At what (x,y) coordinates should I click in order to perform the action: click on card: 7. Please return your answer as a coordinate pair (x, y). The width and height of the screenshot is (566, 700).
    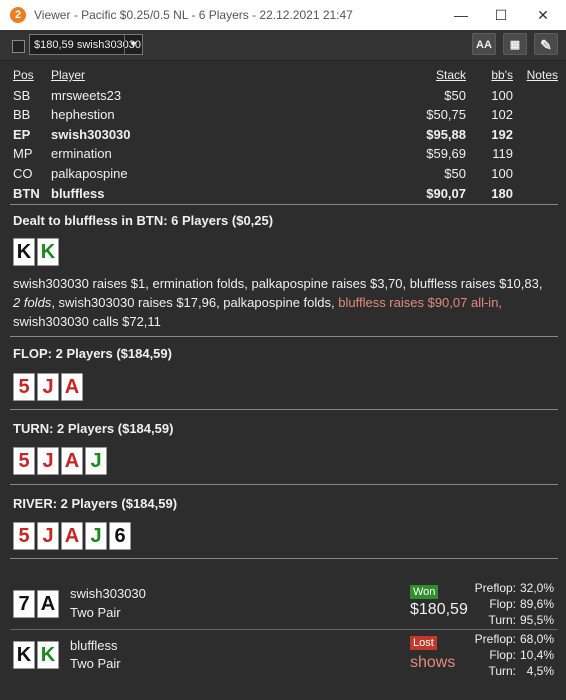
    Looking at the image, I should click on (24, 604).